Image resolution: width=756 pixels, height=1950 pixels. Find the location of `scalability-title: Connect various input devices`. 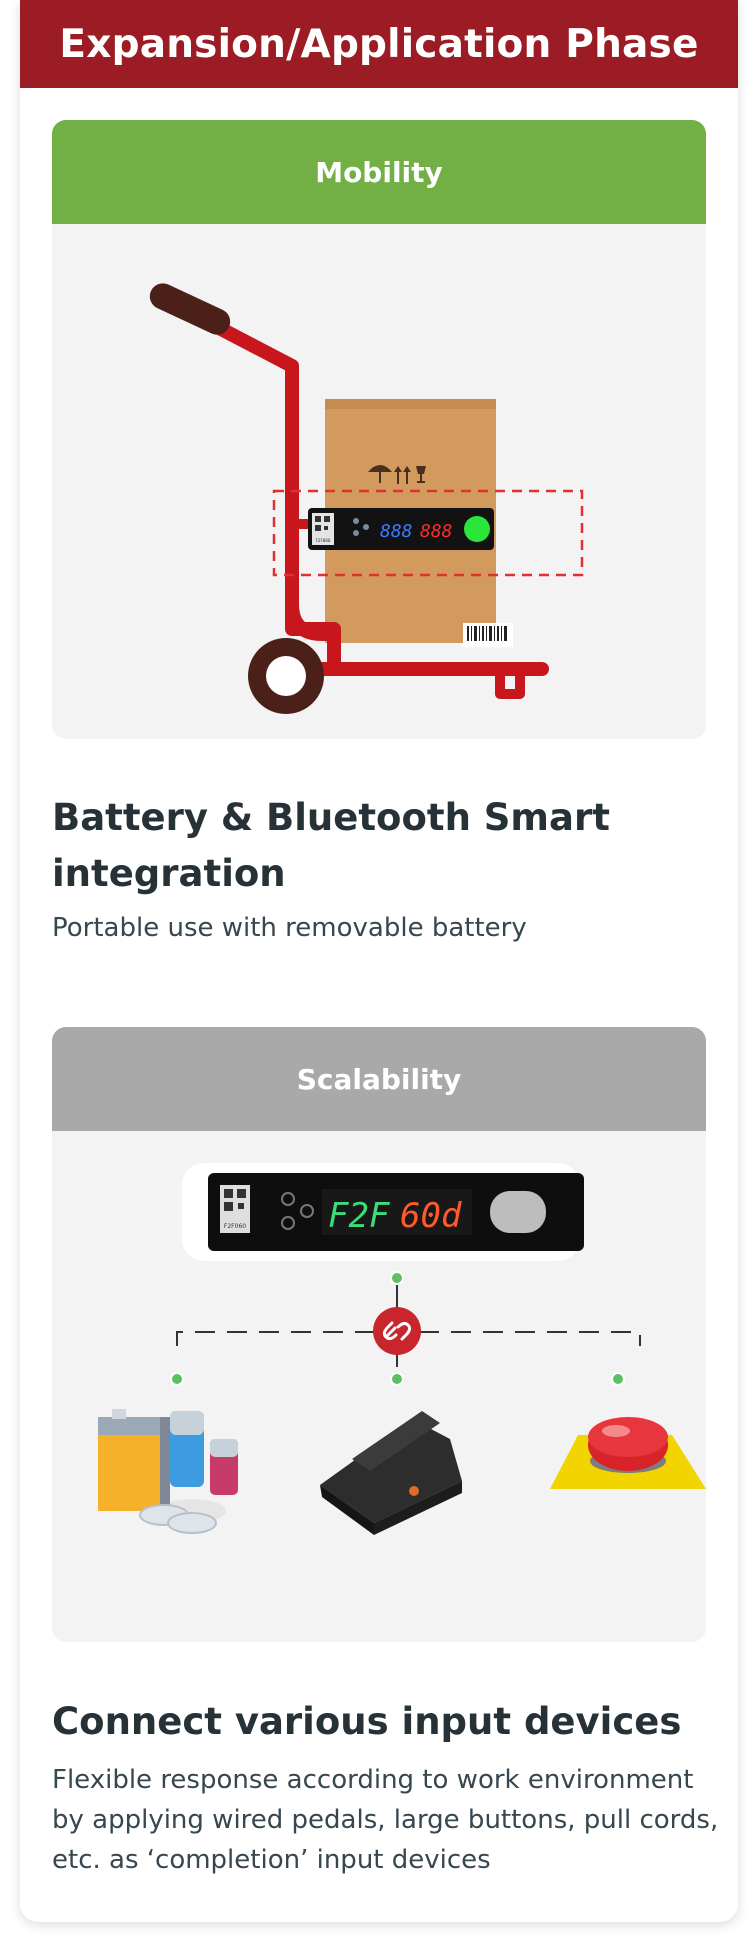

scalability-title: Connect various input devices is located at coordinates (367, 1721).